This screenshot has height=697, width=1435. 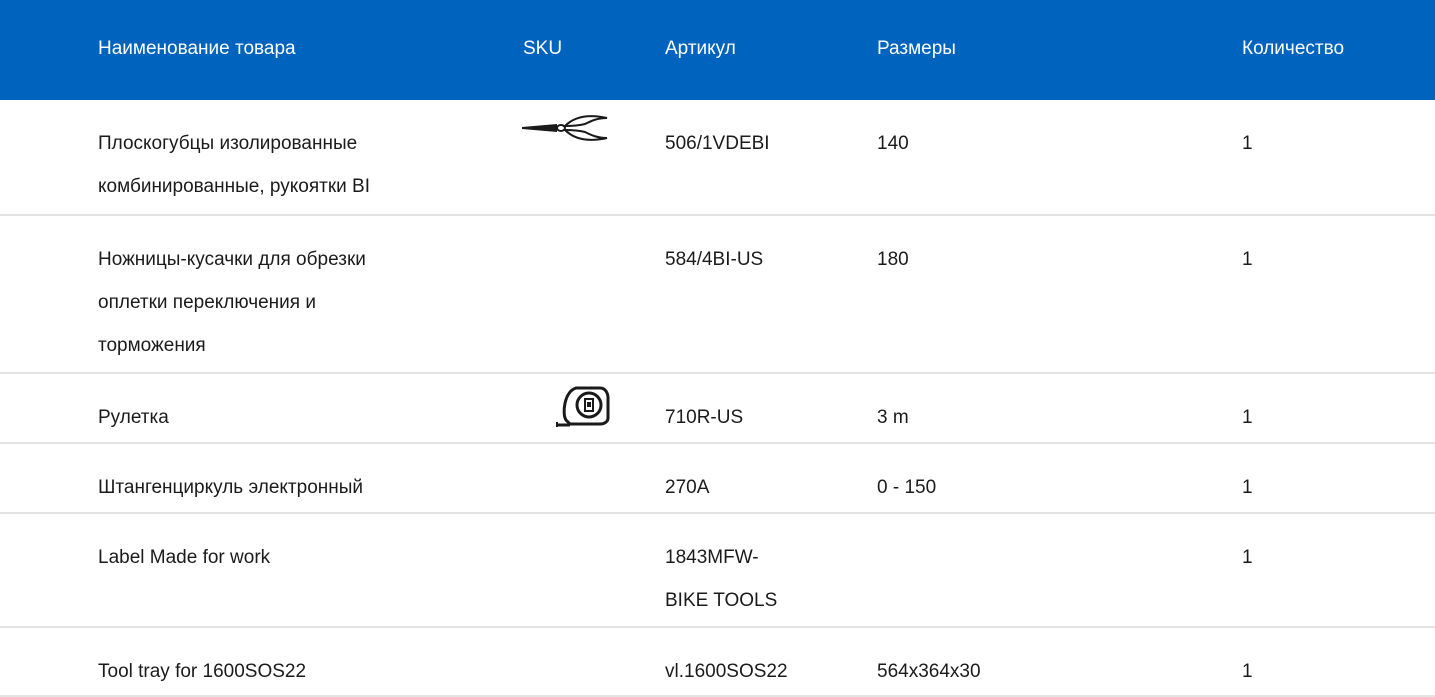 I want to click on product-name: Label Made for work, so click(x=298, y=557).